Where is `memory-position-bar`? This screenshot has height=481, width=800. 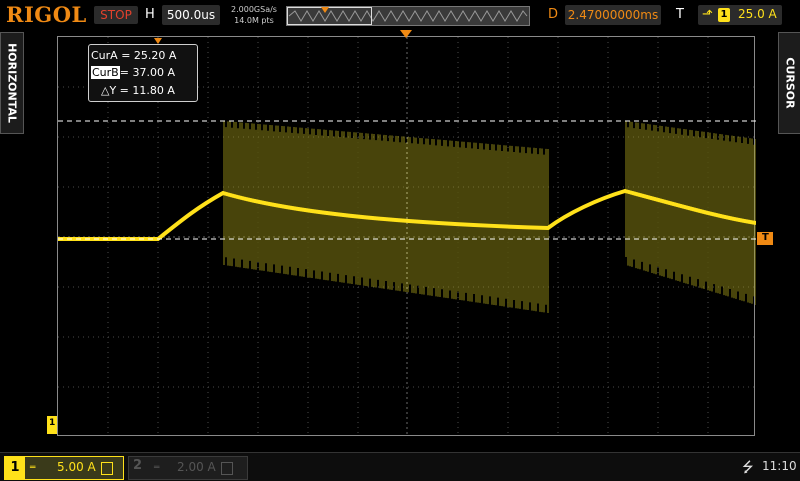
memory-position-bar is located at coordinates (408, 16).